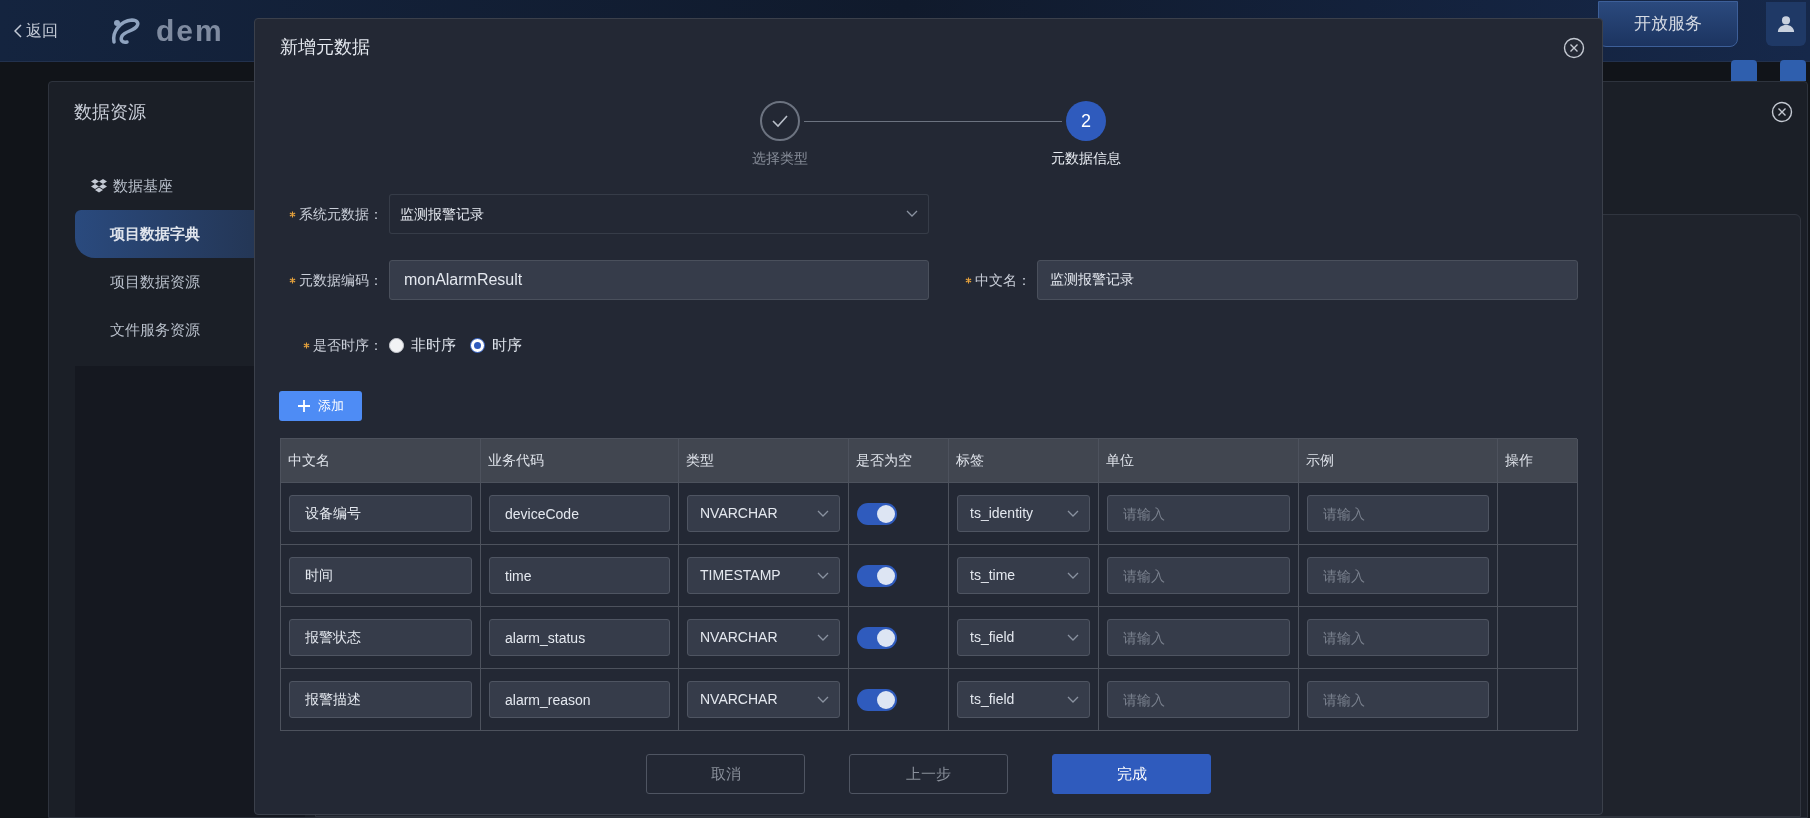  What do you see at coordinates (1023, 513) in the screenshot?
I see `select-field: ts_identity` at bounding box center [1023, 513].